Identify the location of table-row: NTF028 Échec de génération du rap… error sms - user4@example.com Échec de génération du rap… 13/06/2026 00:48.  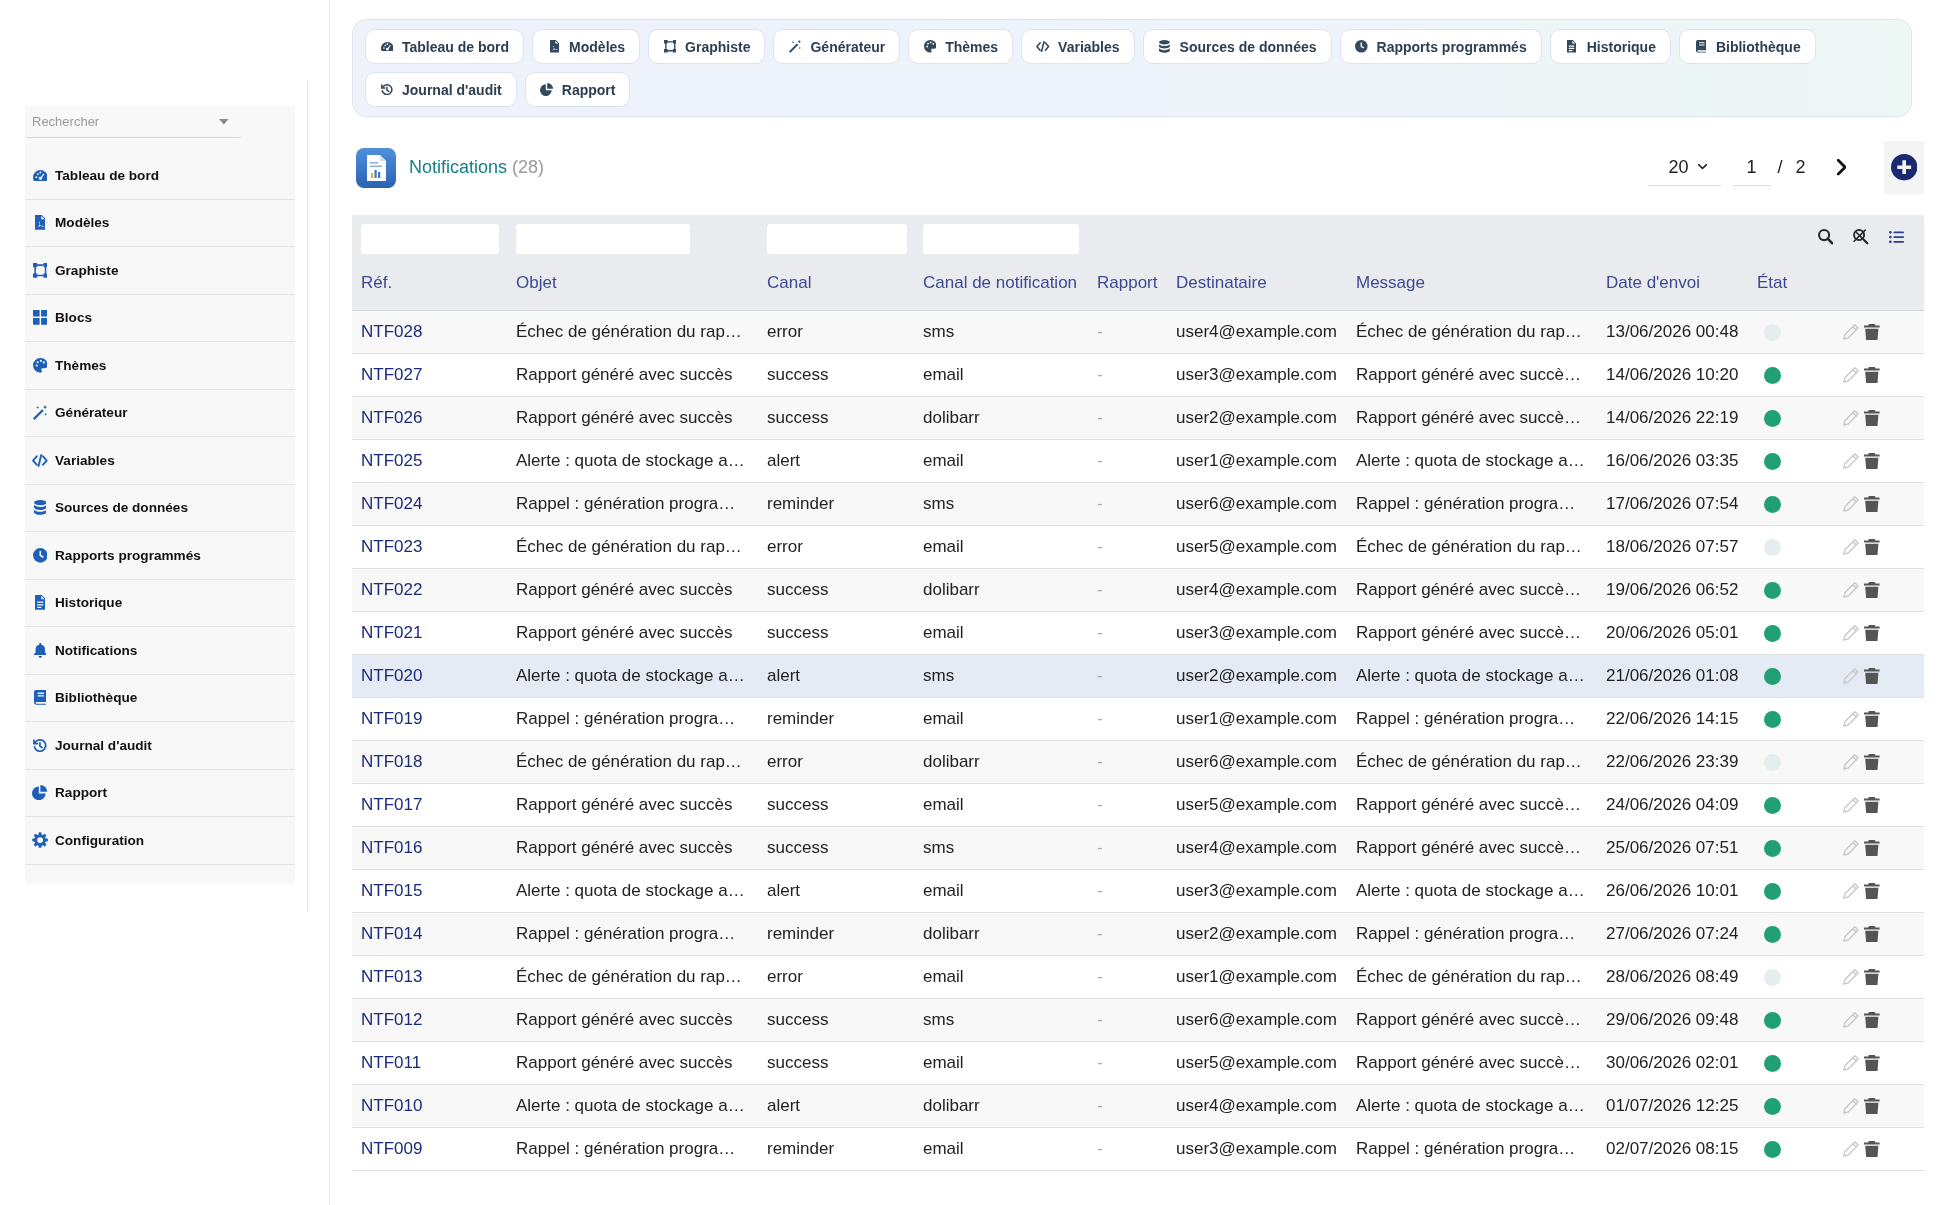
(1138, 332).